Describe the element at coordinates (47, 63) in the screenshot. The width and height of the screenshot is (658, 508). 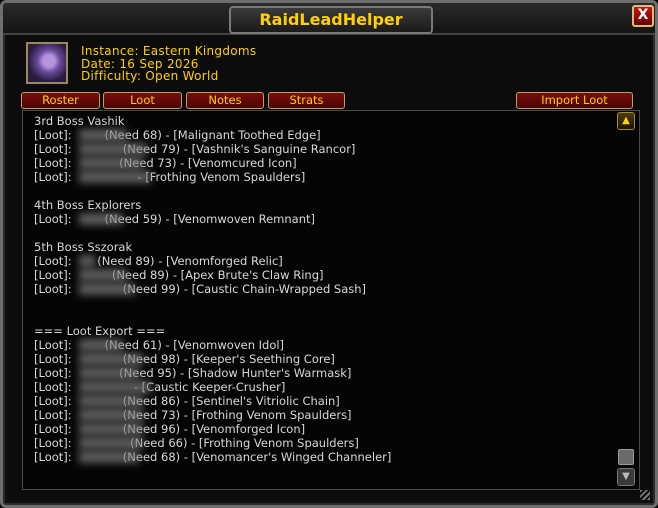
I see `wolf-portrait-icon` at that location.